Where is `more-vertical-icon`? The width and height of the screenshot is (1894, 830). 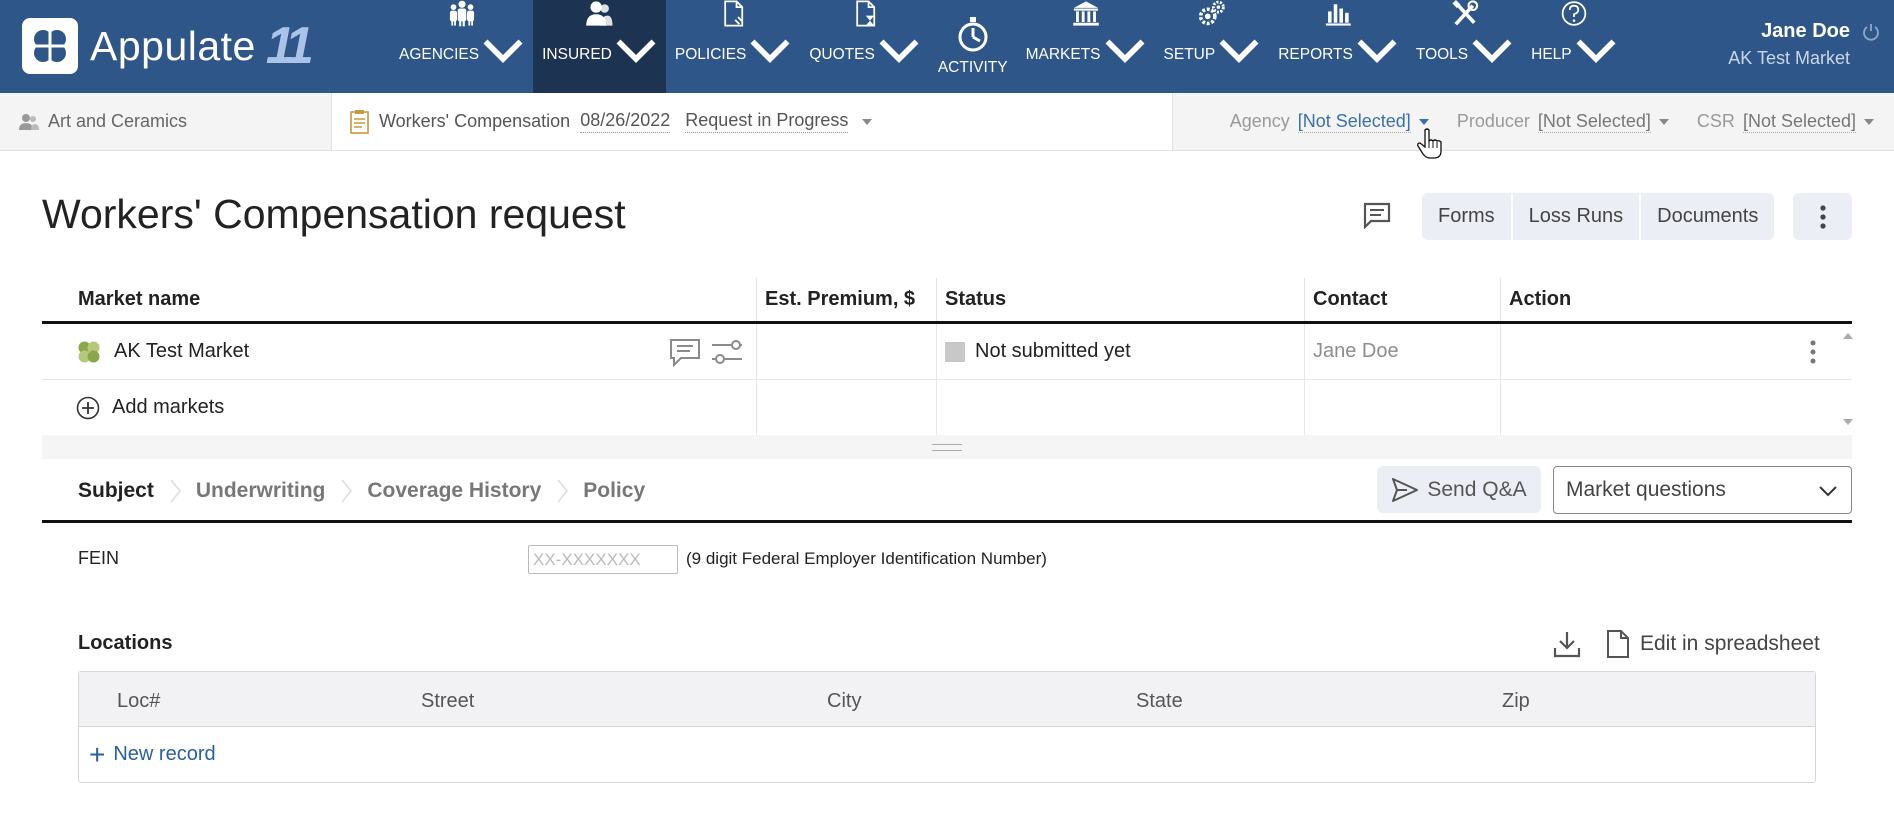 more-vertical-icon is located at coordinates (1822, 216).